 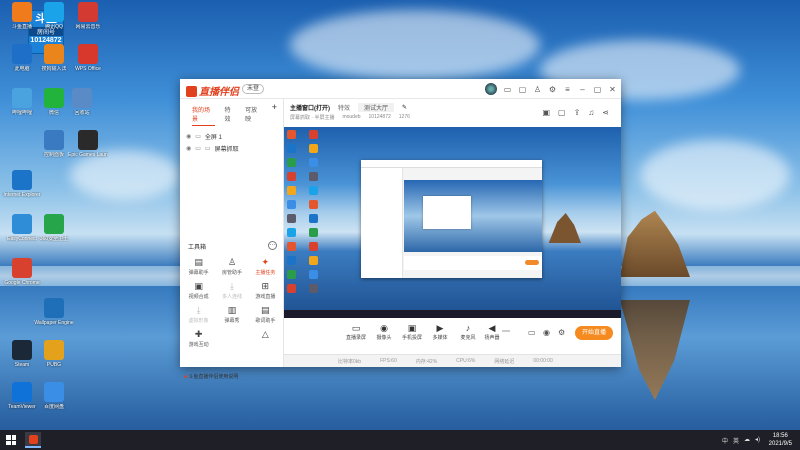 What do you see at coordinates (198, 345) in the screenshot?
I see `tool-label: 游戏互动` at bounding box center [198, 345].